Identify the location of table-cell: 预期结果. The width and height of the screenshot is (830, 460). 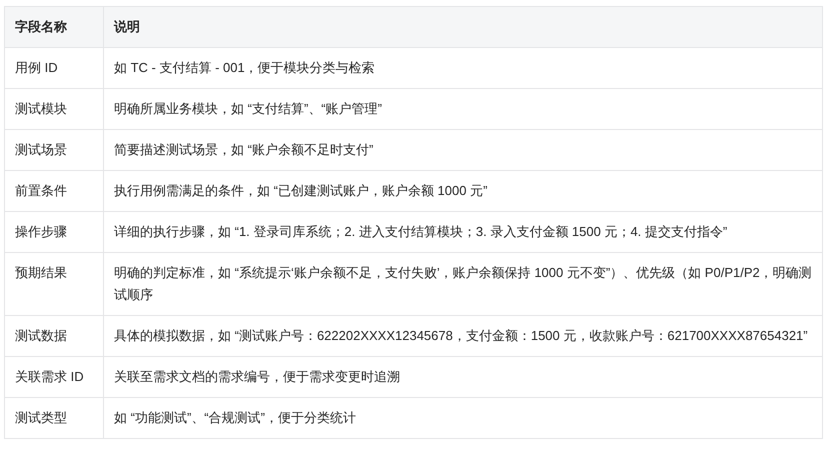
(54, 284).